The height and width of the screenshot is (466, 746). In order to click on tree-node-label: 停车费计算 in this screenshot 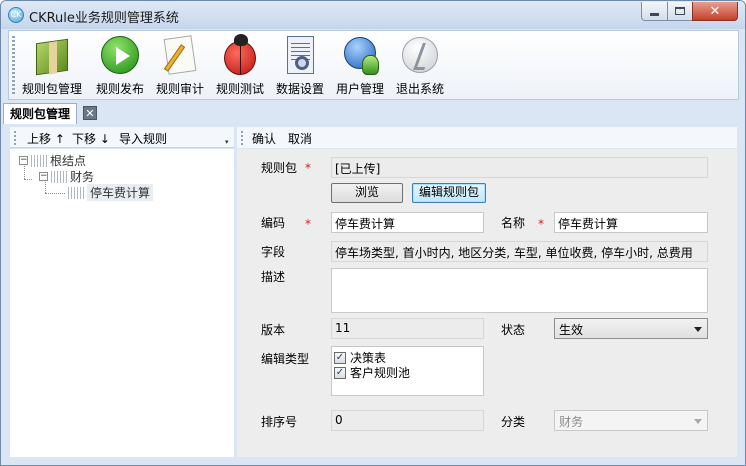, I will do `click(120, 192)`.